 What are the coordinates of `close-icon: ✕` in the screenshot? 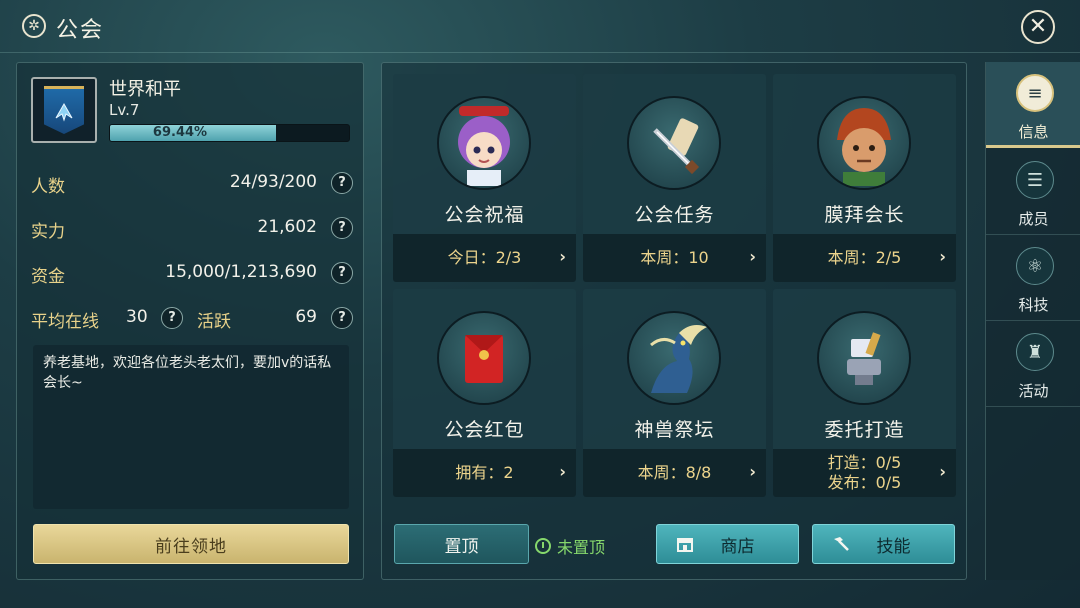 It's located at (1038, 26).